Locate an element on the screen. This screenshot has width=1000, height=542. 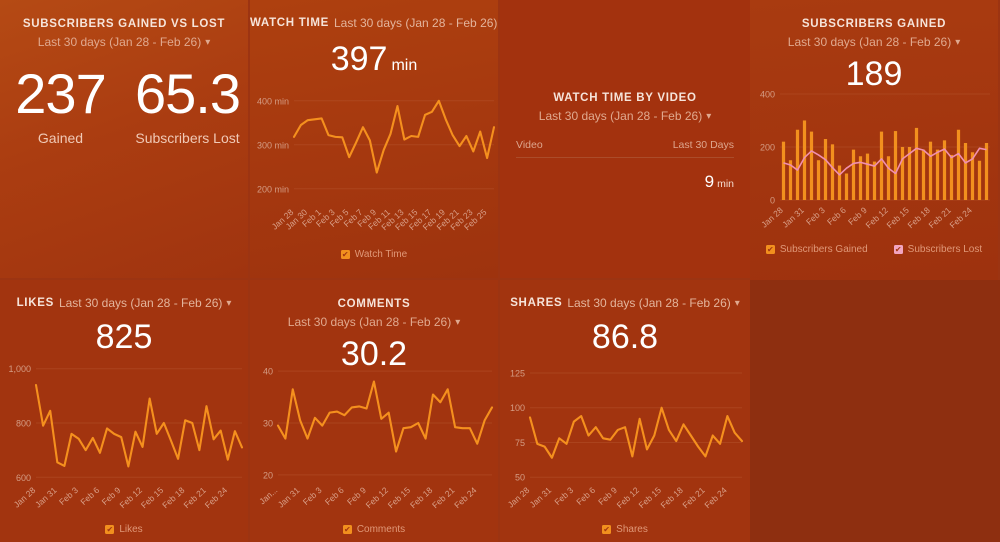
svg-text: Feb 12 is located at coordinates (876, 217).